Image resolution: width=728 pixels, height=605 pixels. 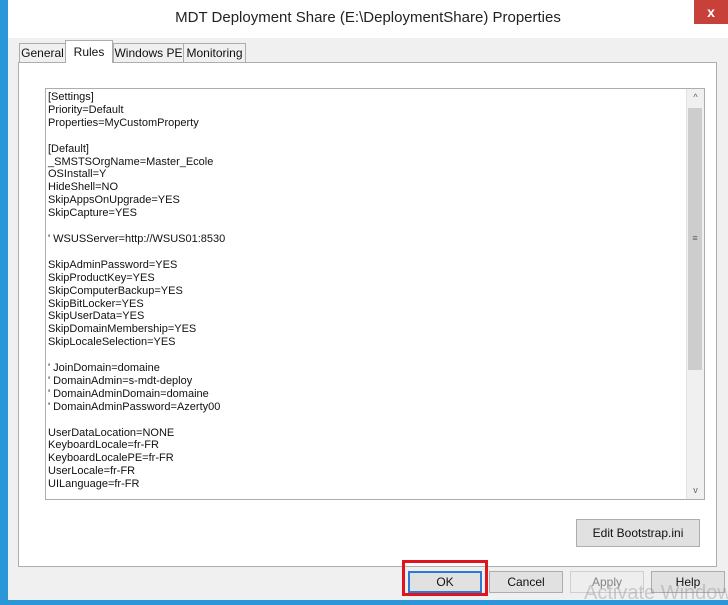 What do you see at coordinates (638, 533) in the screenshot?
I see `edit-bootstrap-button: Edit Bootstrap.ini` at bounding box center [638, 533].